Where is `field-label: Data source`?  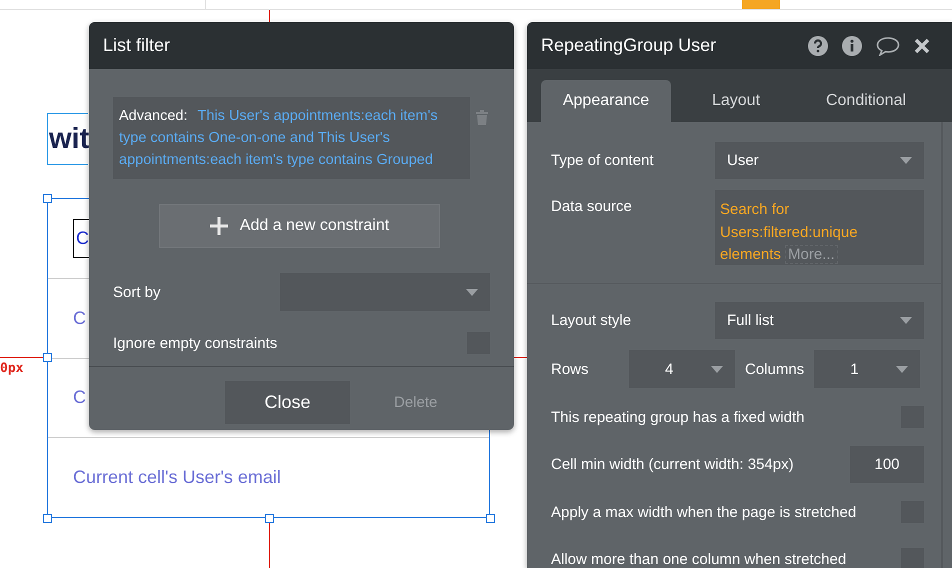 field-label: Data source is located at coordinates (592, 206).